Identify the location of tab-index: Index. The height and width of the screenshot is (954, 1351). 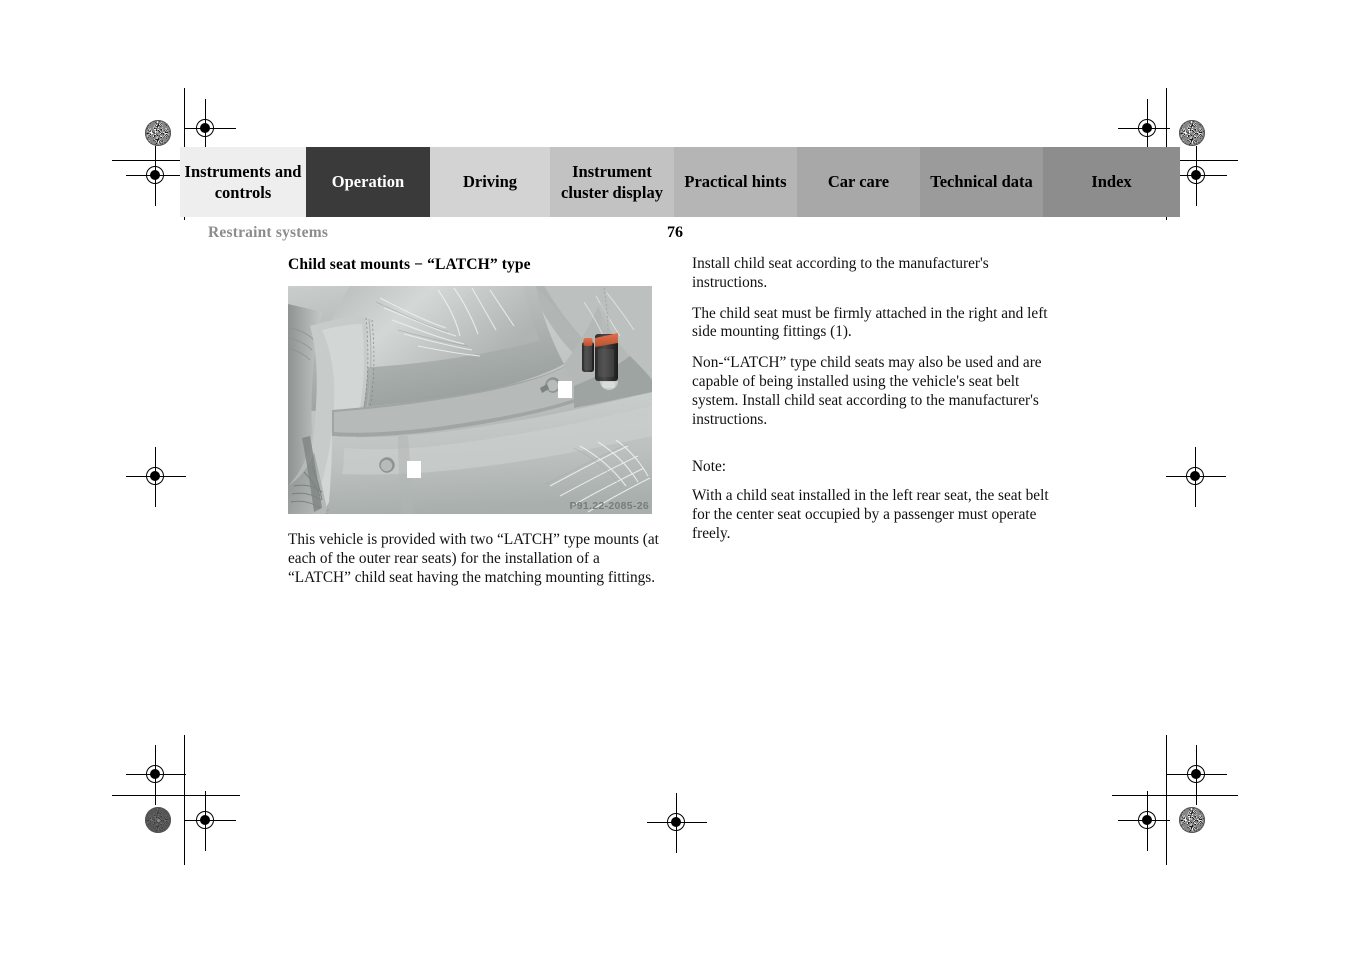
(1111, 182).